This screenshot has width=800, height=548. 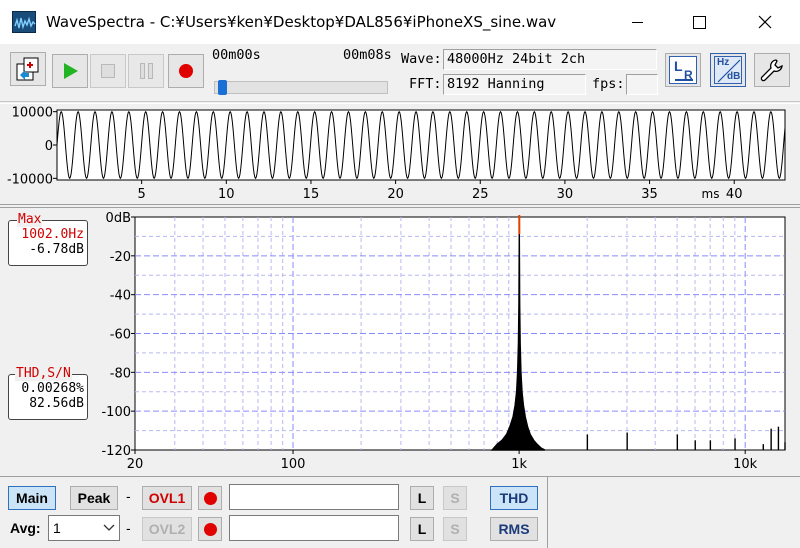 I want to click on stop-button, so click(x=108, y=71).